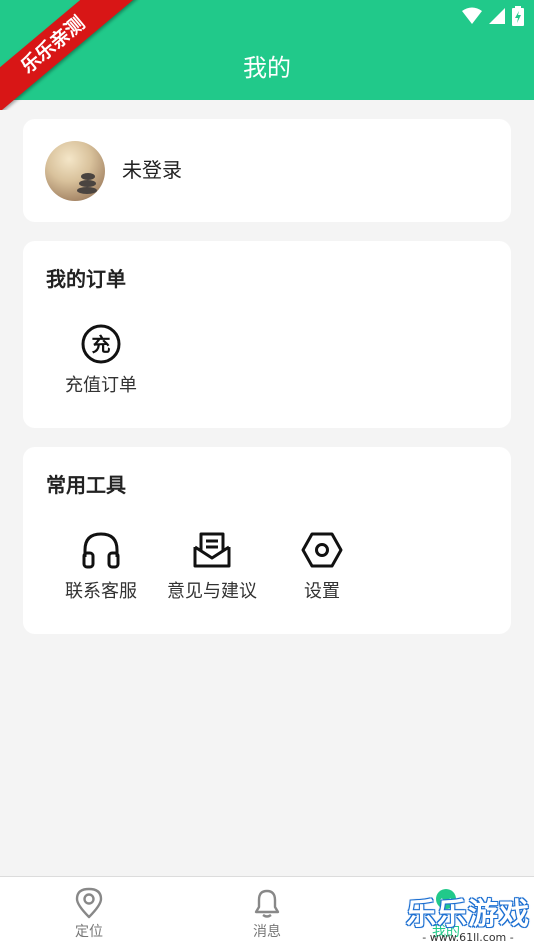 The height and width of the screenshot is (951, 534). Describe the element at coordinates (322, 550) in the screenshot. I see `settings-hexagon-icon` at that location.